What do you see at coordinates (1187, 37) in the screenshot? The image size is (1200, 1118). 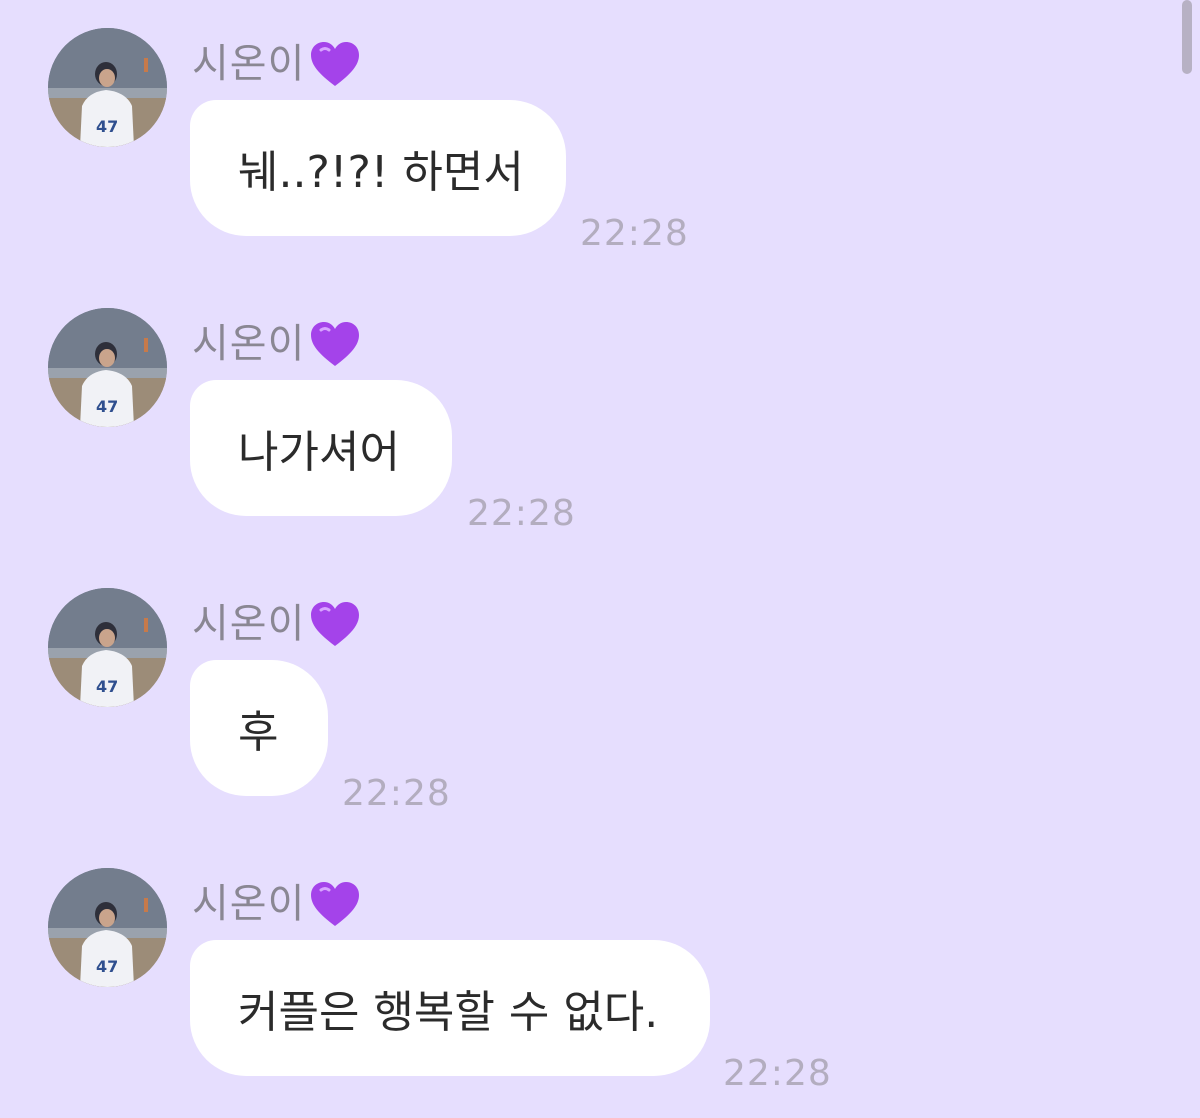 I see `scrollbar-thumb` at bounding box center [1187, 37].